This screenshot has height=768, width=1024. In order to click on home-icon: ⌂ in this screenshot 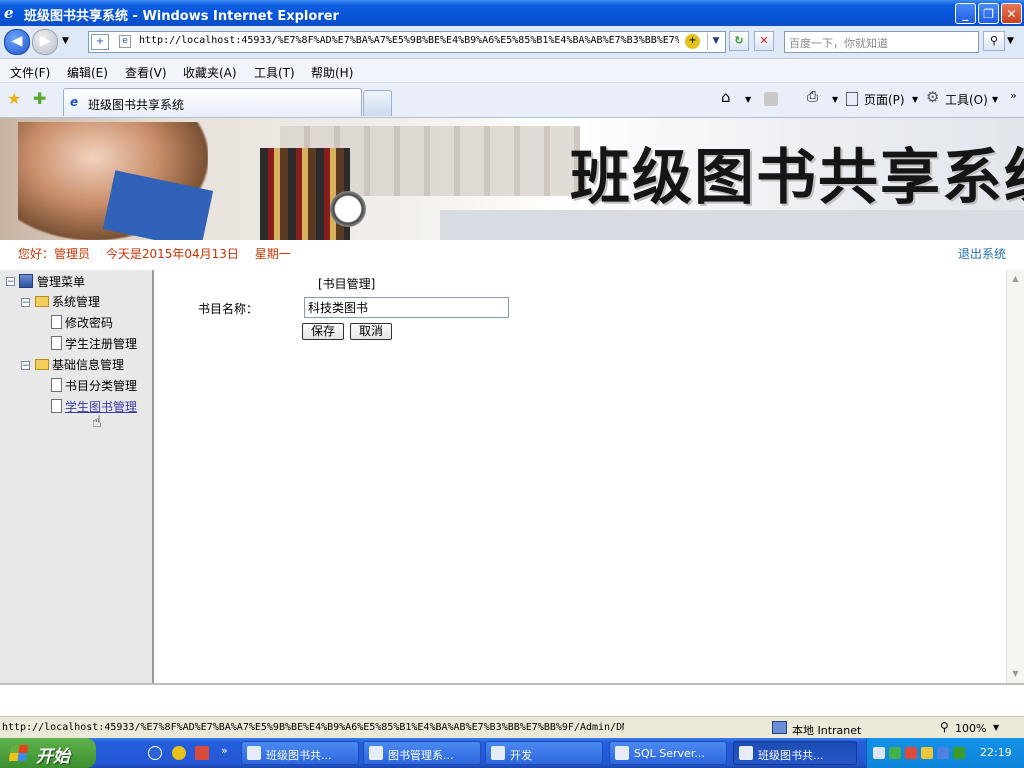, I will do `click(726, 97)`.